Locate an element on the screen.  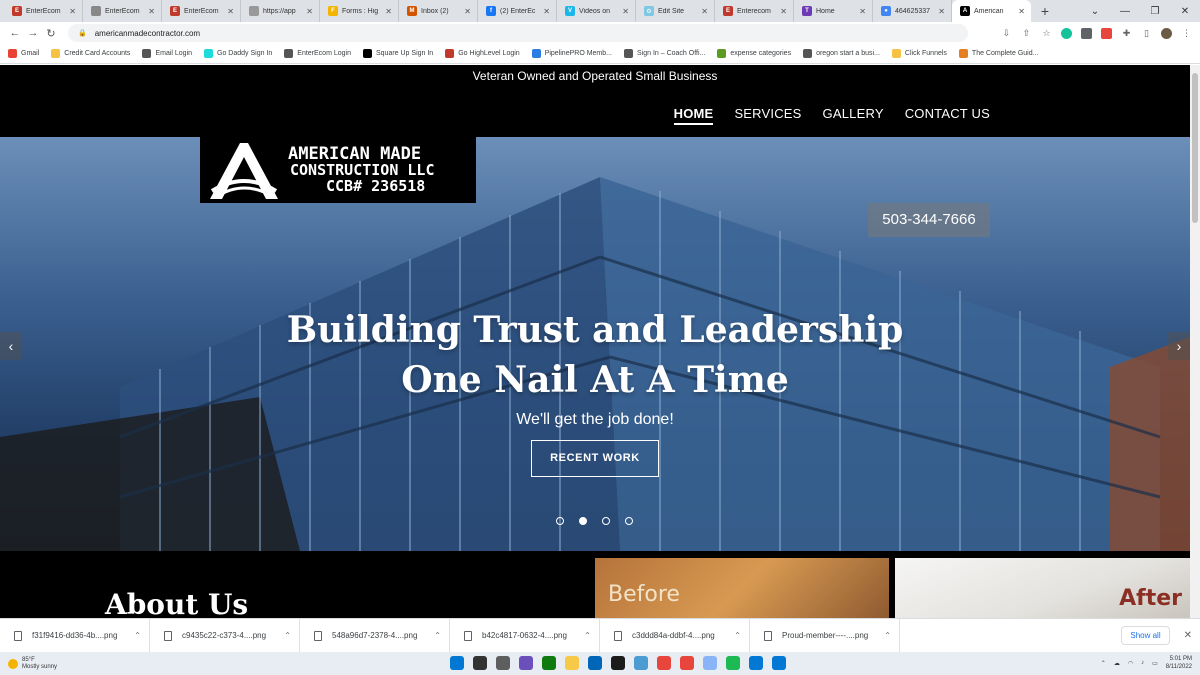
page-scrollbar is located at coordinates (1195, 341).